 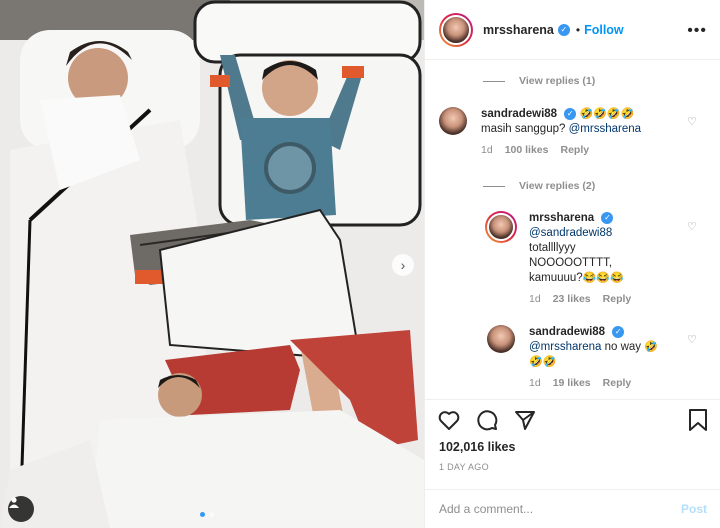 What do you see at coordinates (694, 509) in the screenshot?
I see `post-comment-button: Post` at bounding box center [694, 509].